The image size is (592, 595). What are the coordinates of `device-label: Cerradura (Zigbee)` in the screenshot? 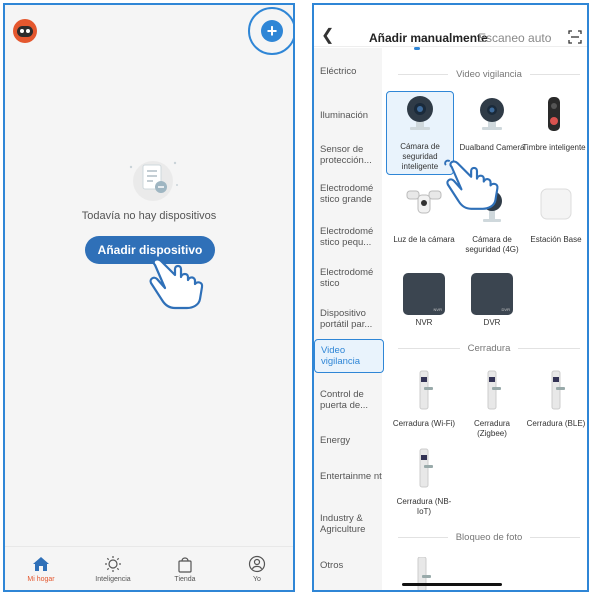 It's located at (491, 428).